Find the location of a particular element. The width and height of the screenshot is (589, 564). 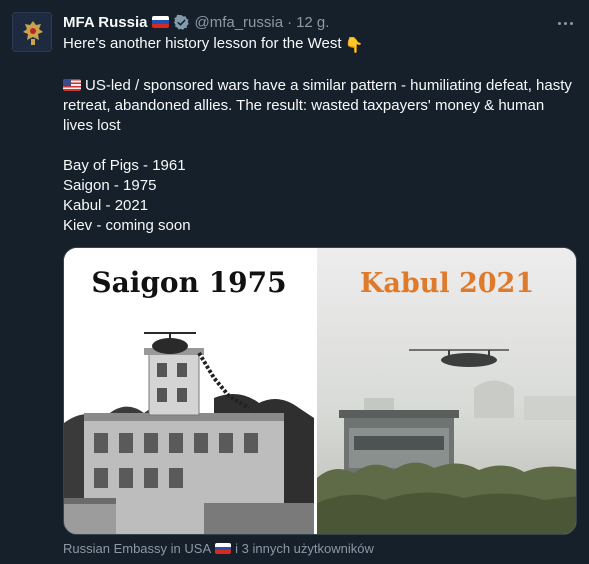

saigon-caption: Saigon 1975 is located at coordinates (188, 282).